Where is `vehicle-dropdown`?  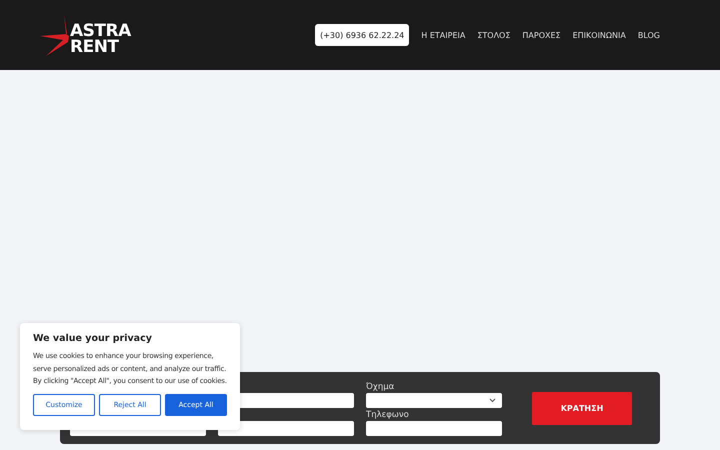 vehicle-dropdown is located at coordinates (434, 400).